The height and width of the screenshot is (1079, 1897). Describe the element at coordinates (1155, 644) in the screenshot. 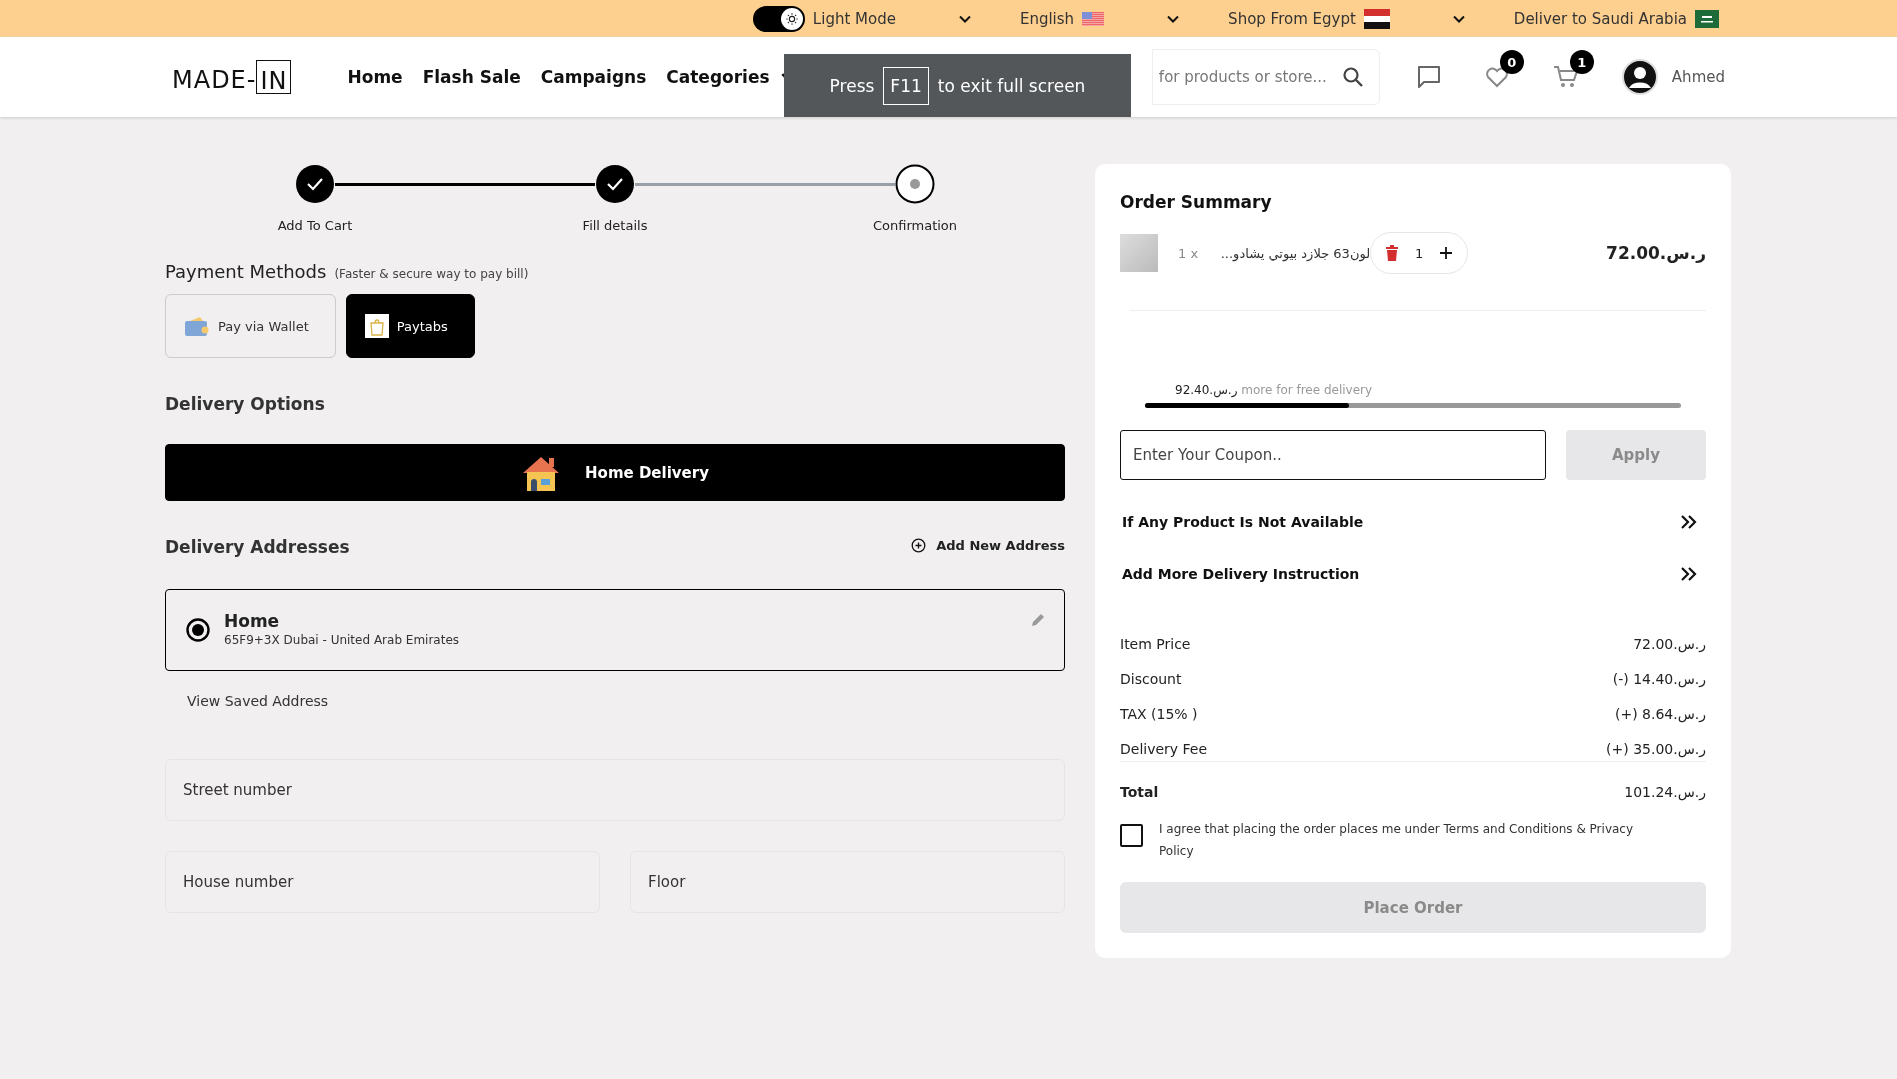

I see `price-line-label: Item Price` at that location.